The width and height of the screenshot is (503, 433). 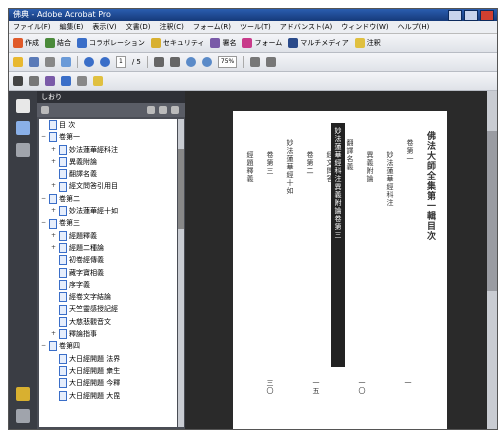 I want to click on bookmark-item: − 卷第三, so click(x=108, y=223).